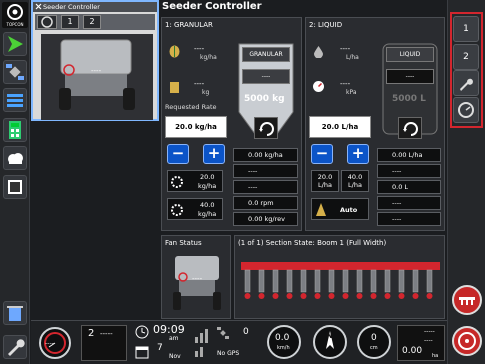 The image size is (485, 364). I want to click on granular-stat-4: 0.0 rpm, so click(265, 203).